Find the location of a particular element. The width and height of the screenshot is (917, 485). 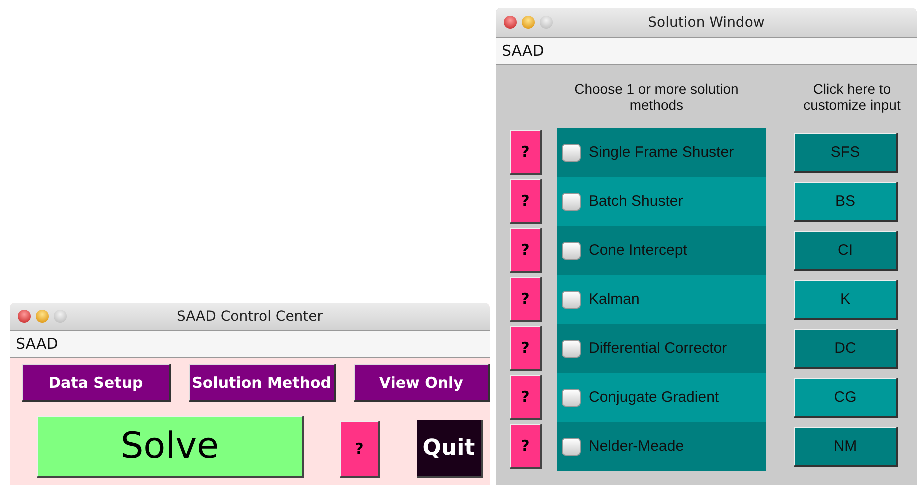

method-label: Single Frame Shuster is located at coordinates (661, 152).